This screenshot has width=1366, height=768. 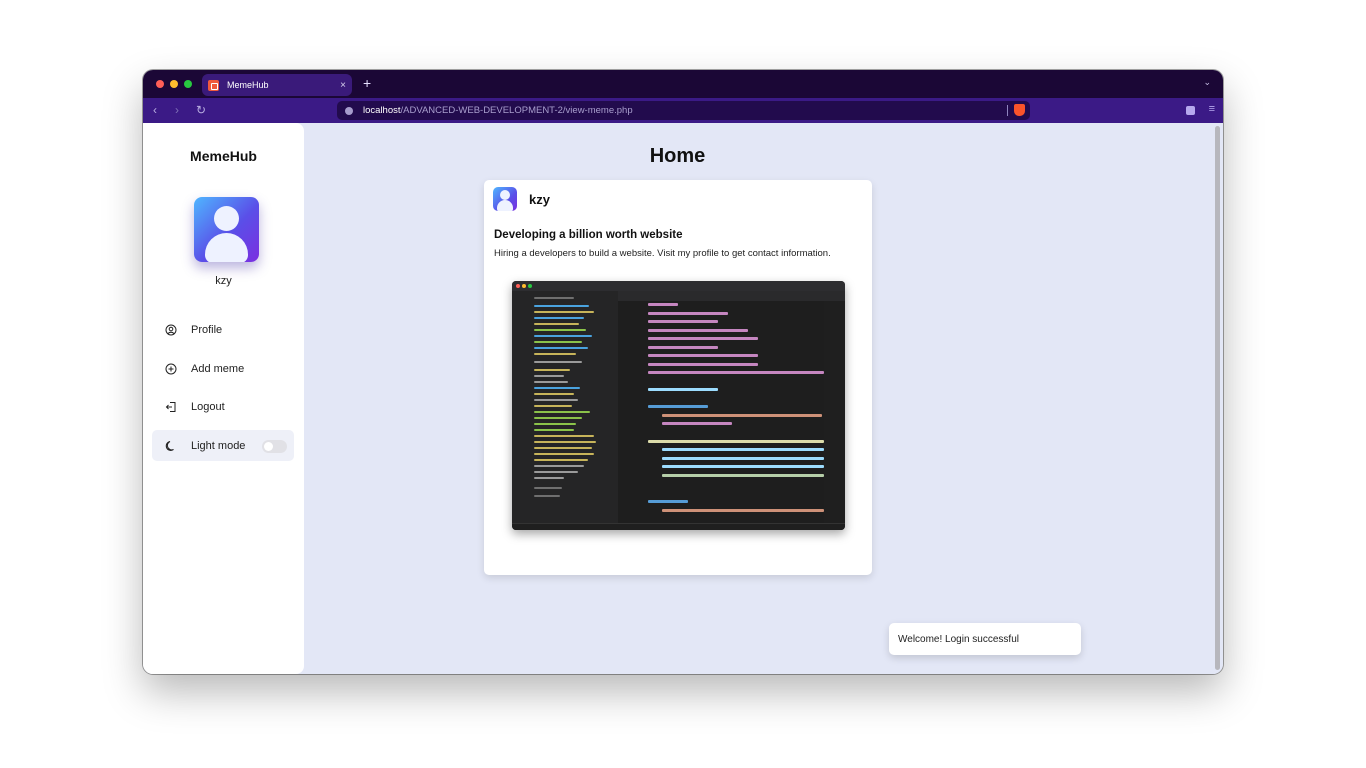 I want to click on tab-bar: MemeHub × + ⌄, so click(x=683, y=84).